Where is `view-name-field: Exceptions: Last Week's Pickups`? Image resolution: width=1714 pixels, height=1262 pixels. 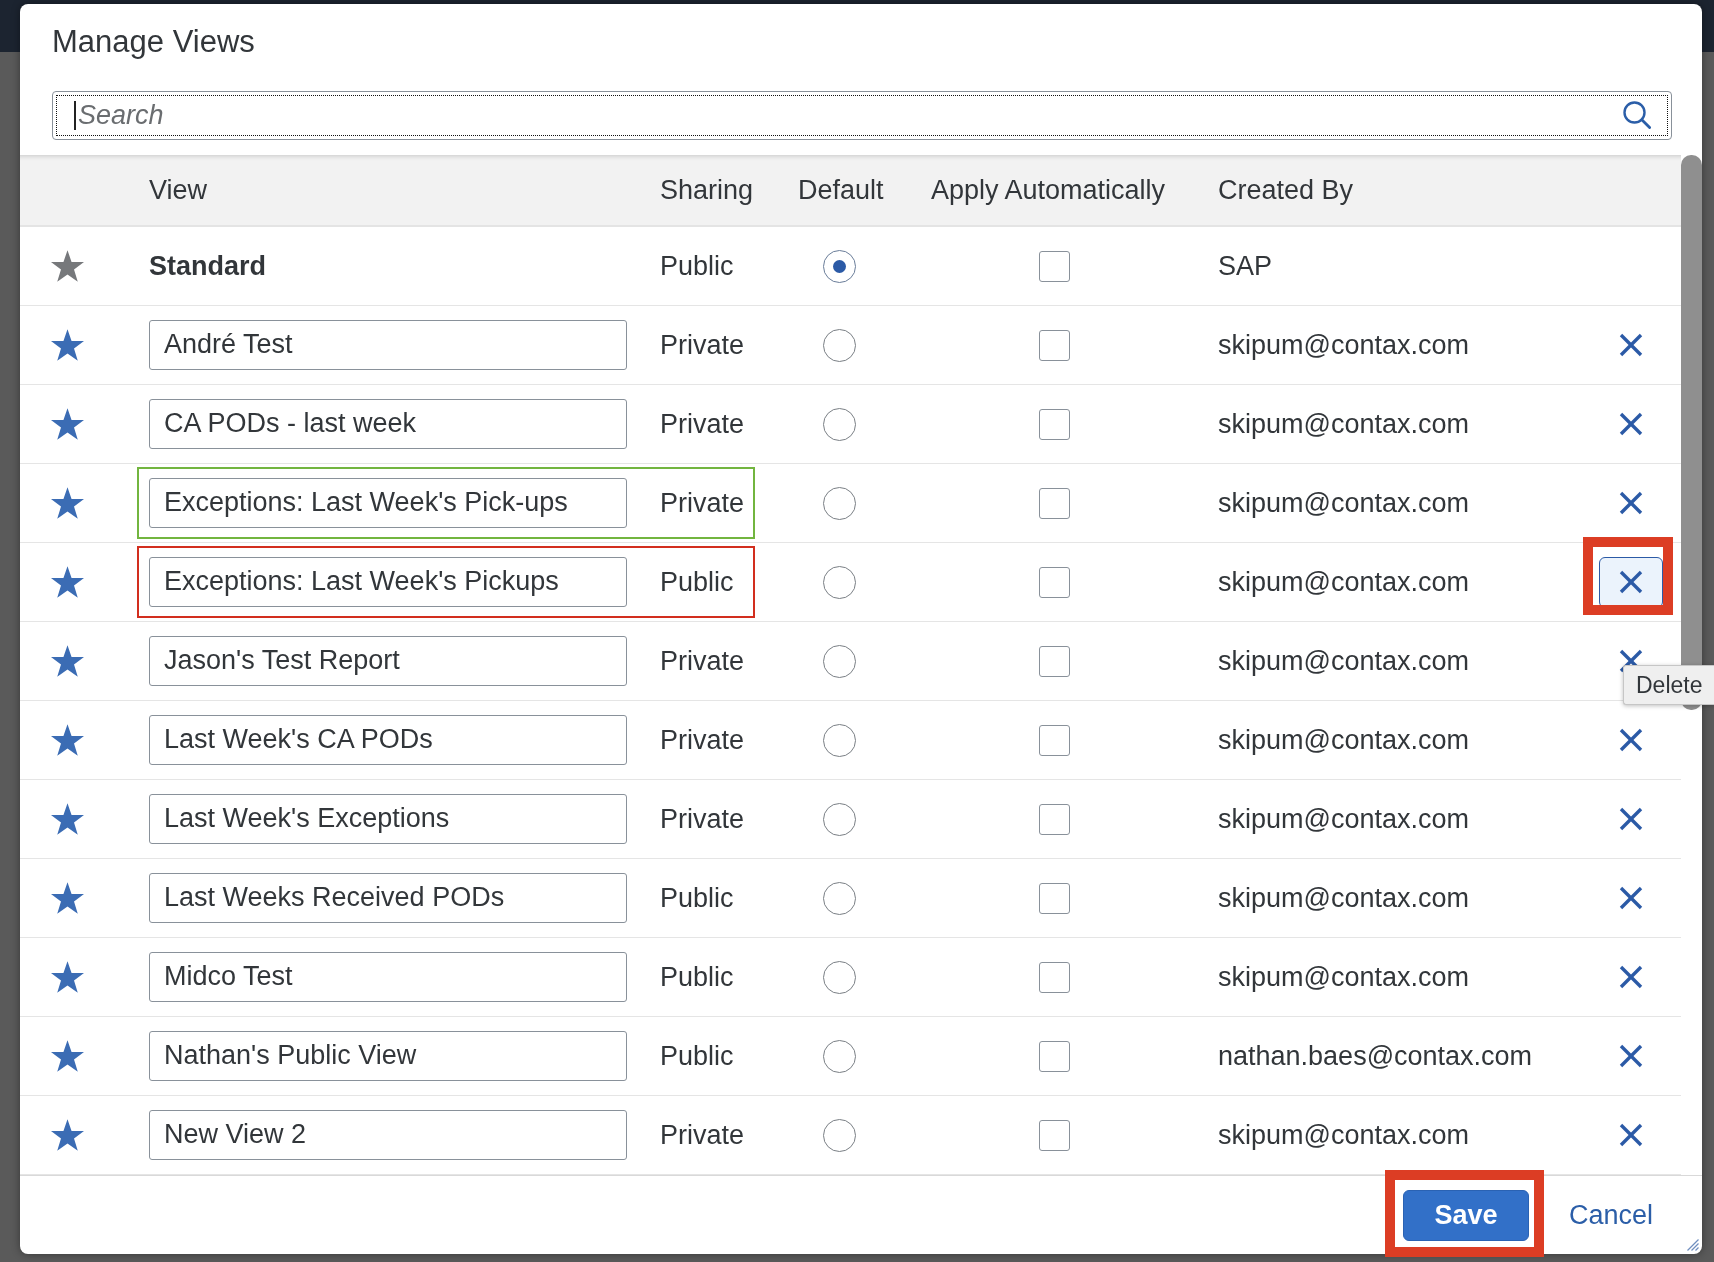
view-name-field: Exceptions: Last Week's Pickups is located at coordinates (388, 582).